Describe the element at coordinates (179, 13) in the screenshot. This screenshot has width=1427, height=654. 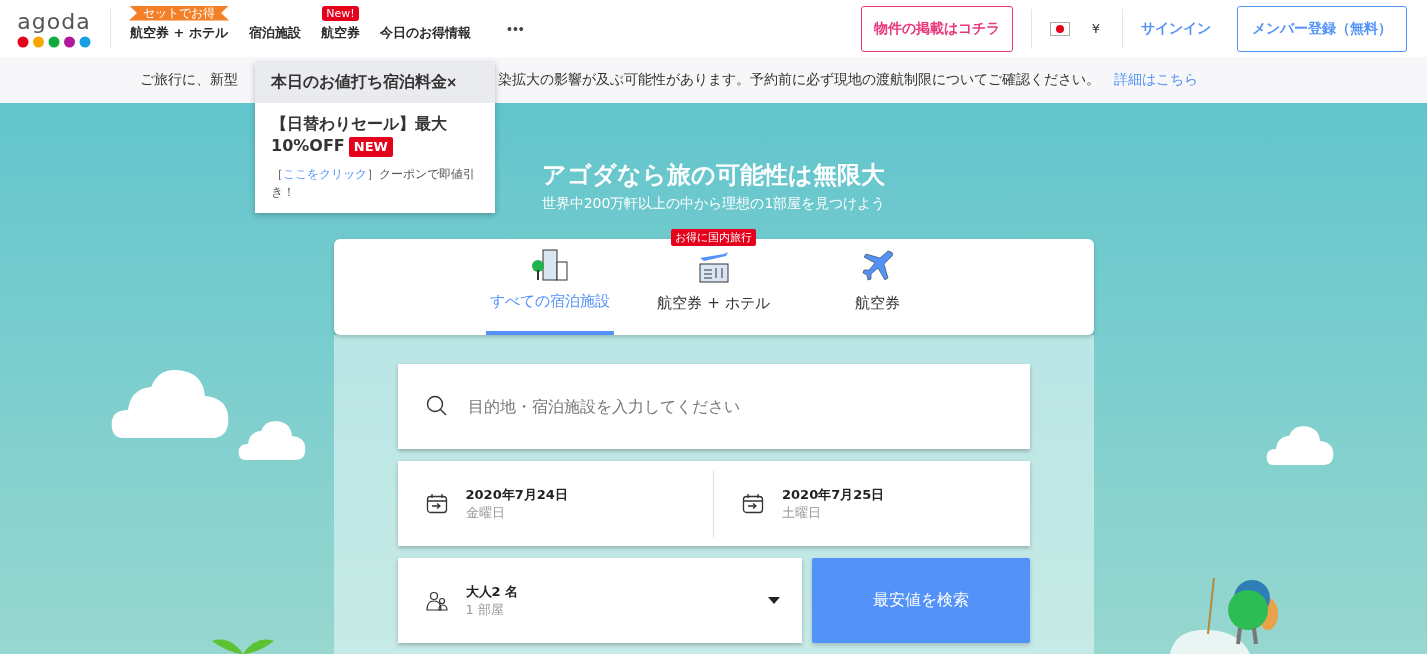
I see `nav-badge: セットでお得` at that location.